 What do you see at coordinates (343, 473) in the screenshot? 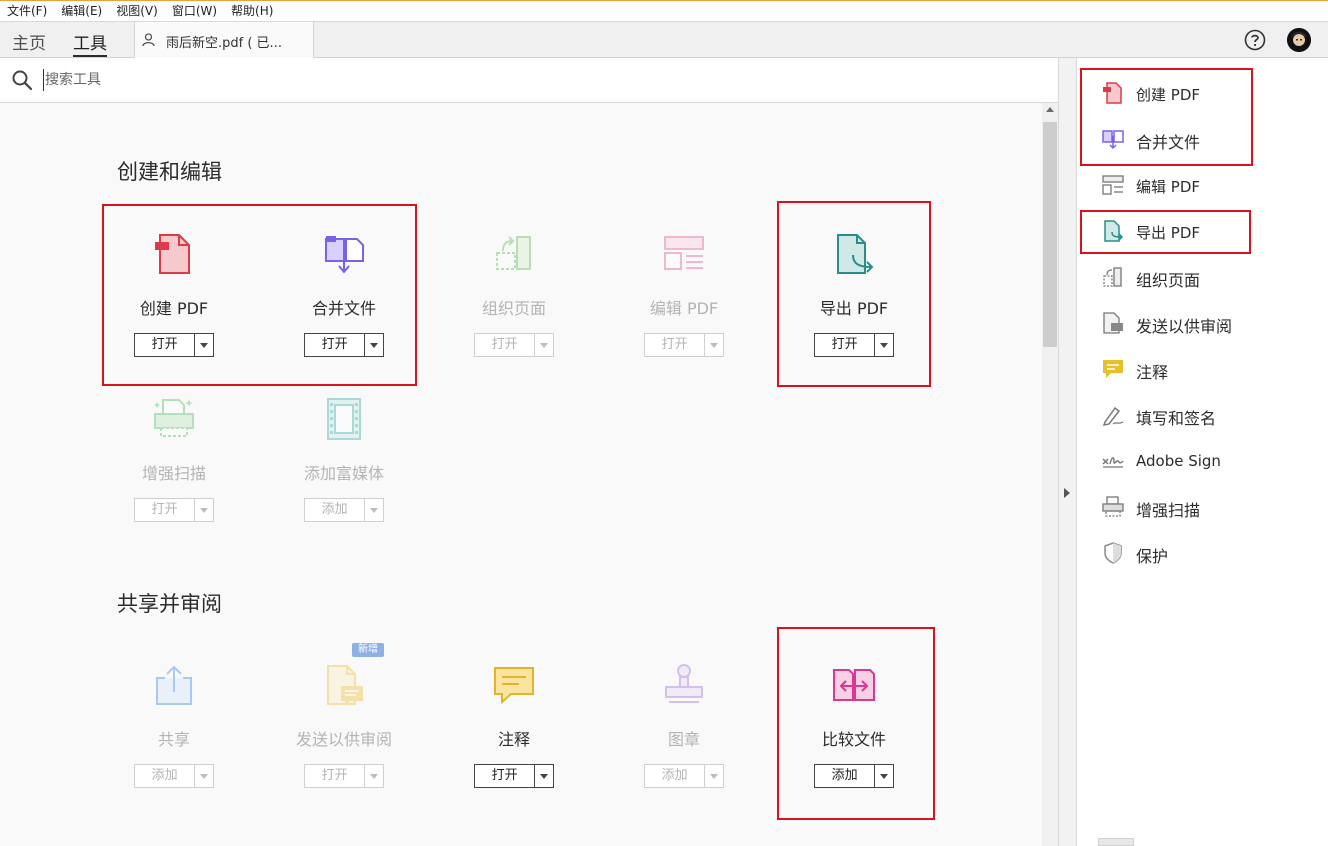
I see `tool-name: 添加富媒体` at bounding box center [343, 473].